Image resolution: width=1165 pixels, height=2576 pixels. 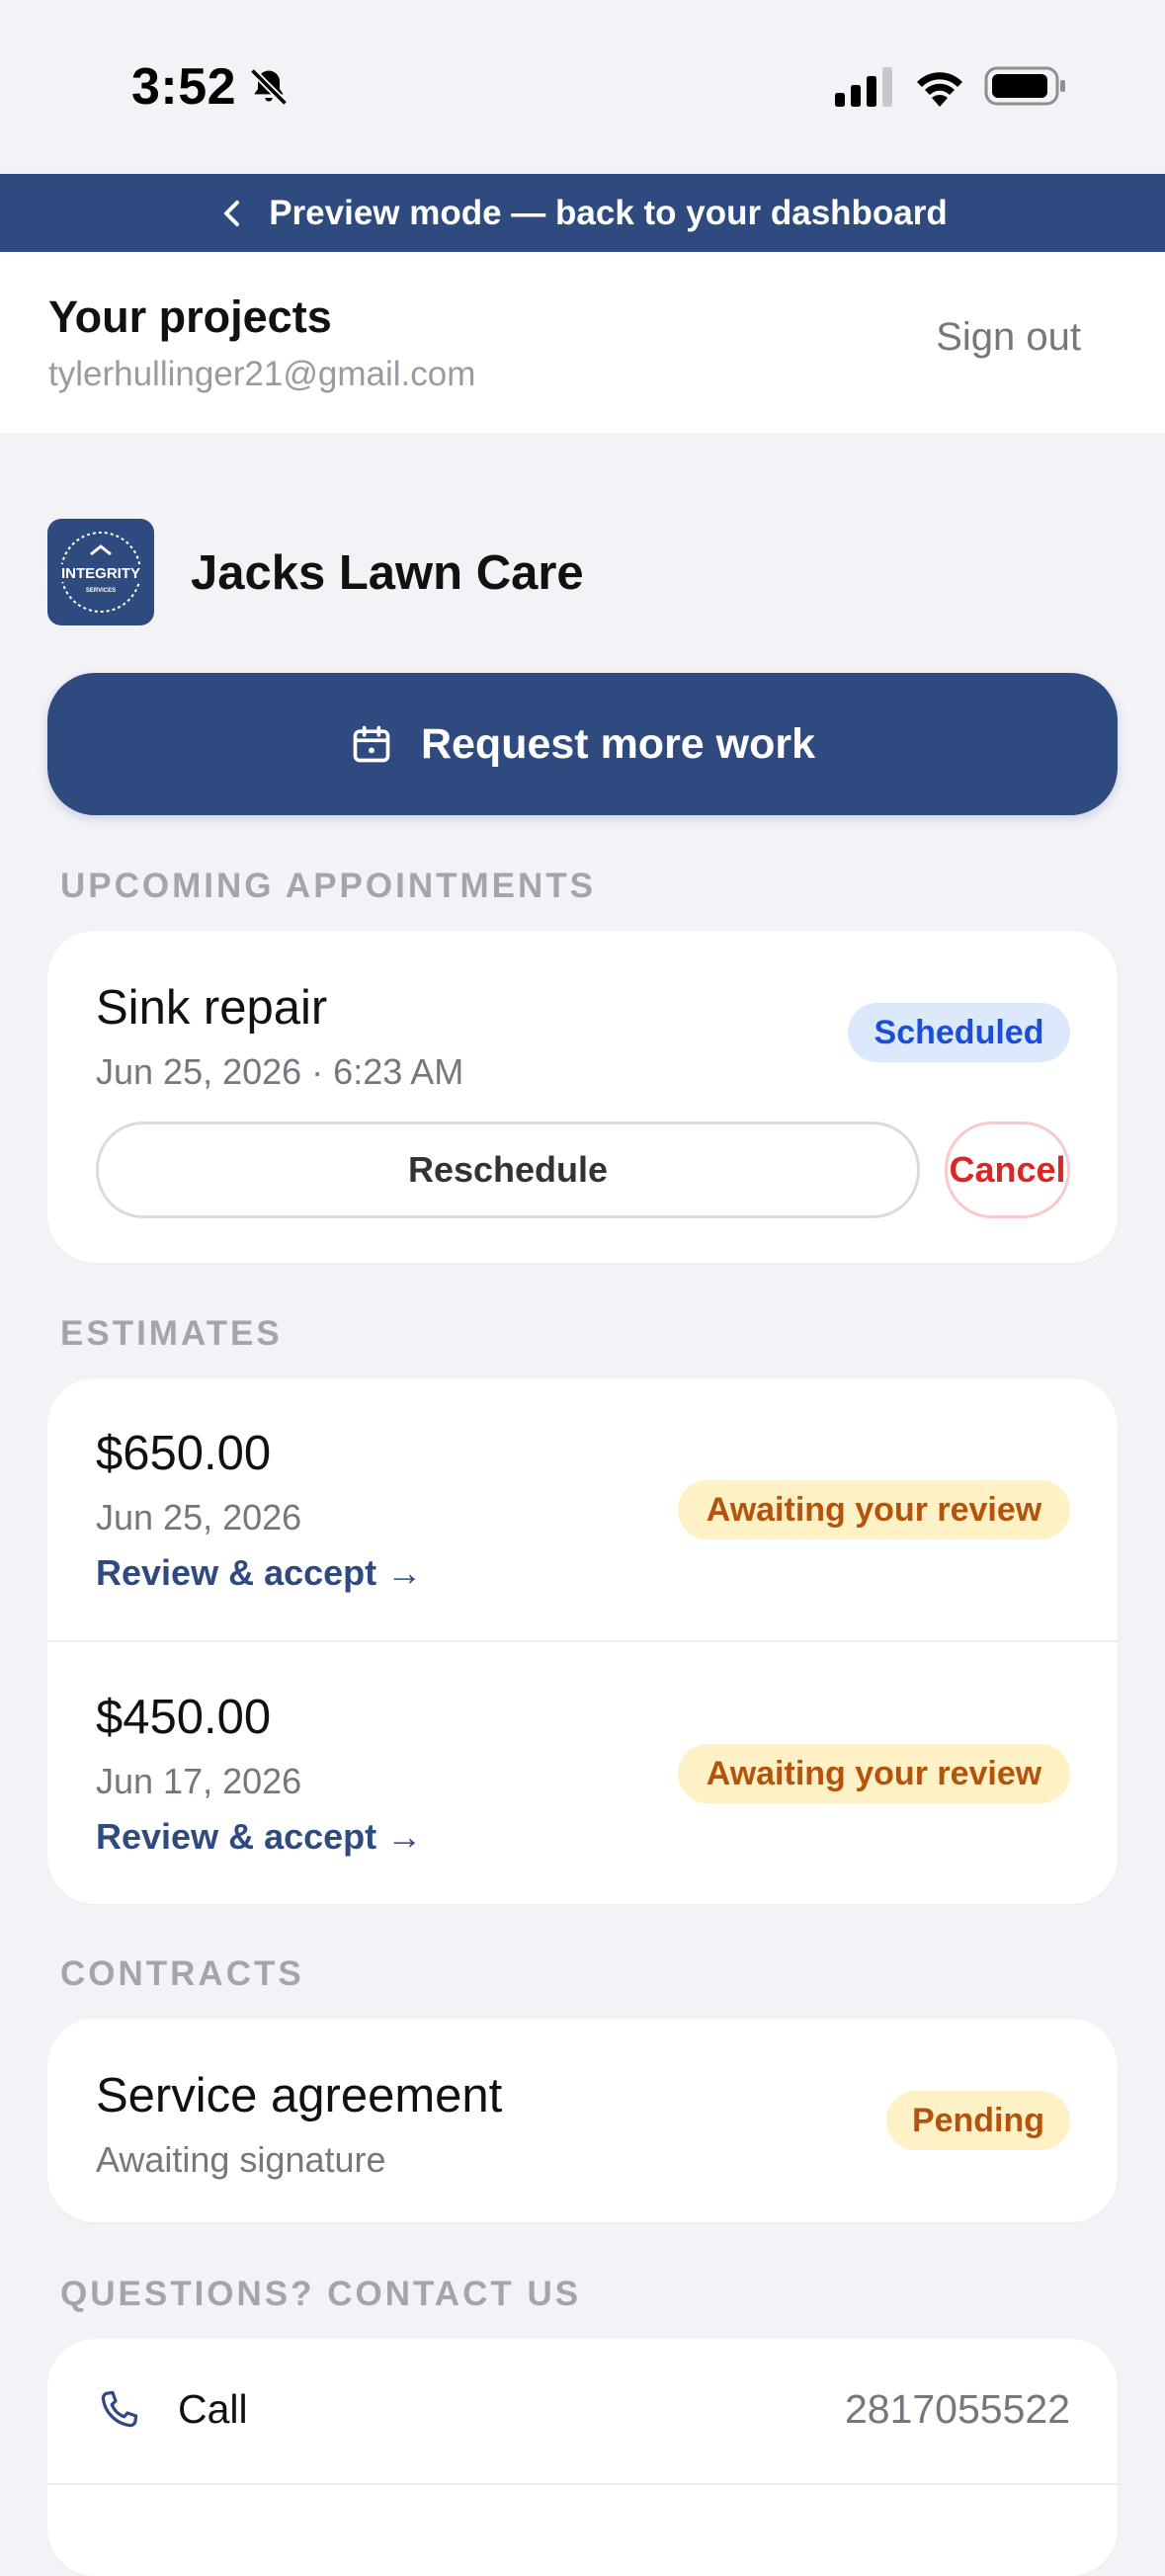 What do you see at coordinates (582, 87) in the screenshot?
I see `status-bar: 3:52` at bounding box center [582, 87].